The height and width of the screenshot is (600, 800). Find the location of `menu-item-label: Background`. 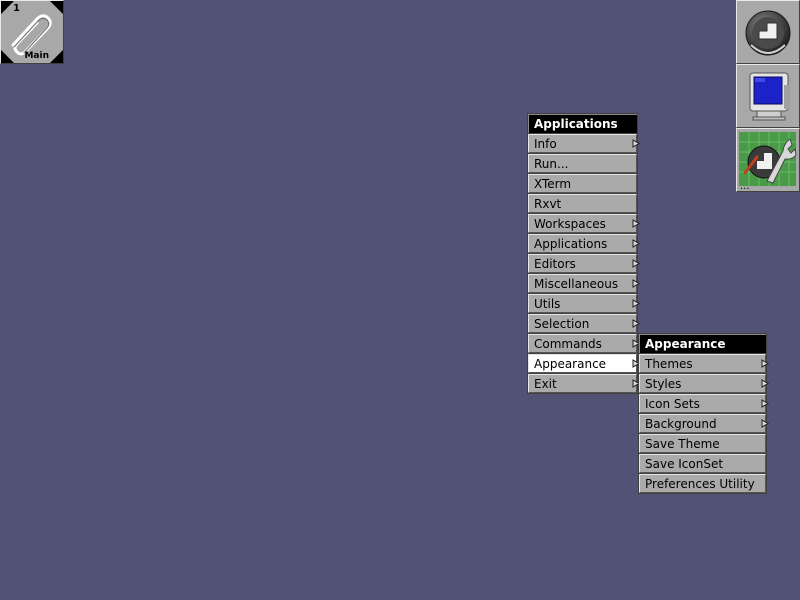

menu-item-label: Background is located at coordinates (681, 424).